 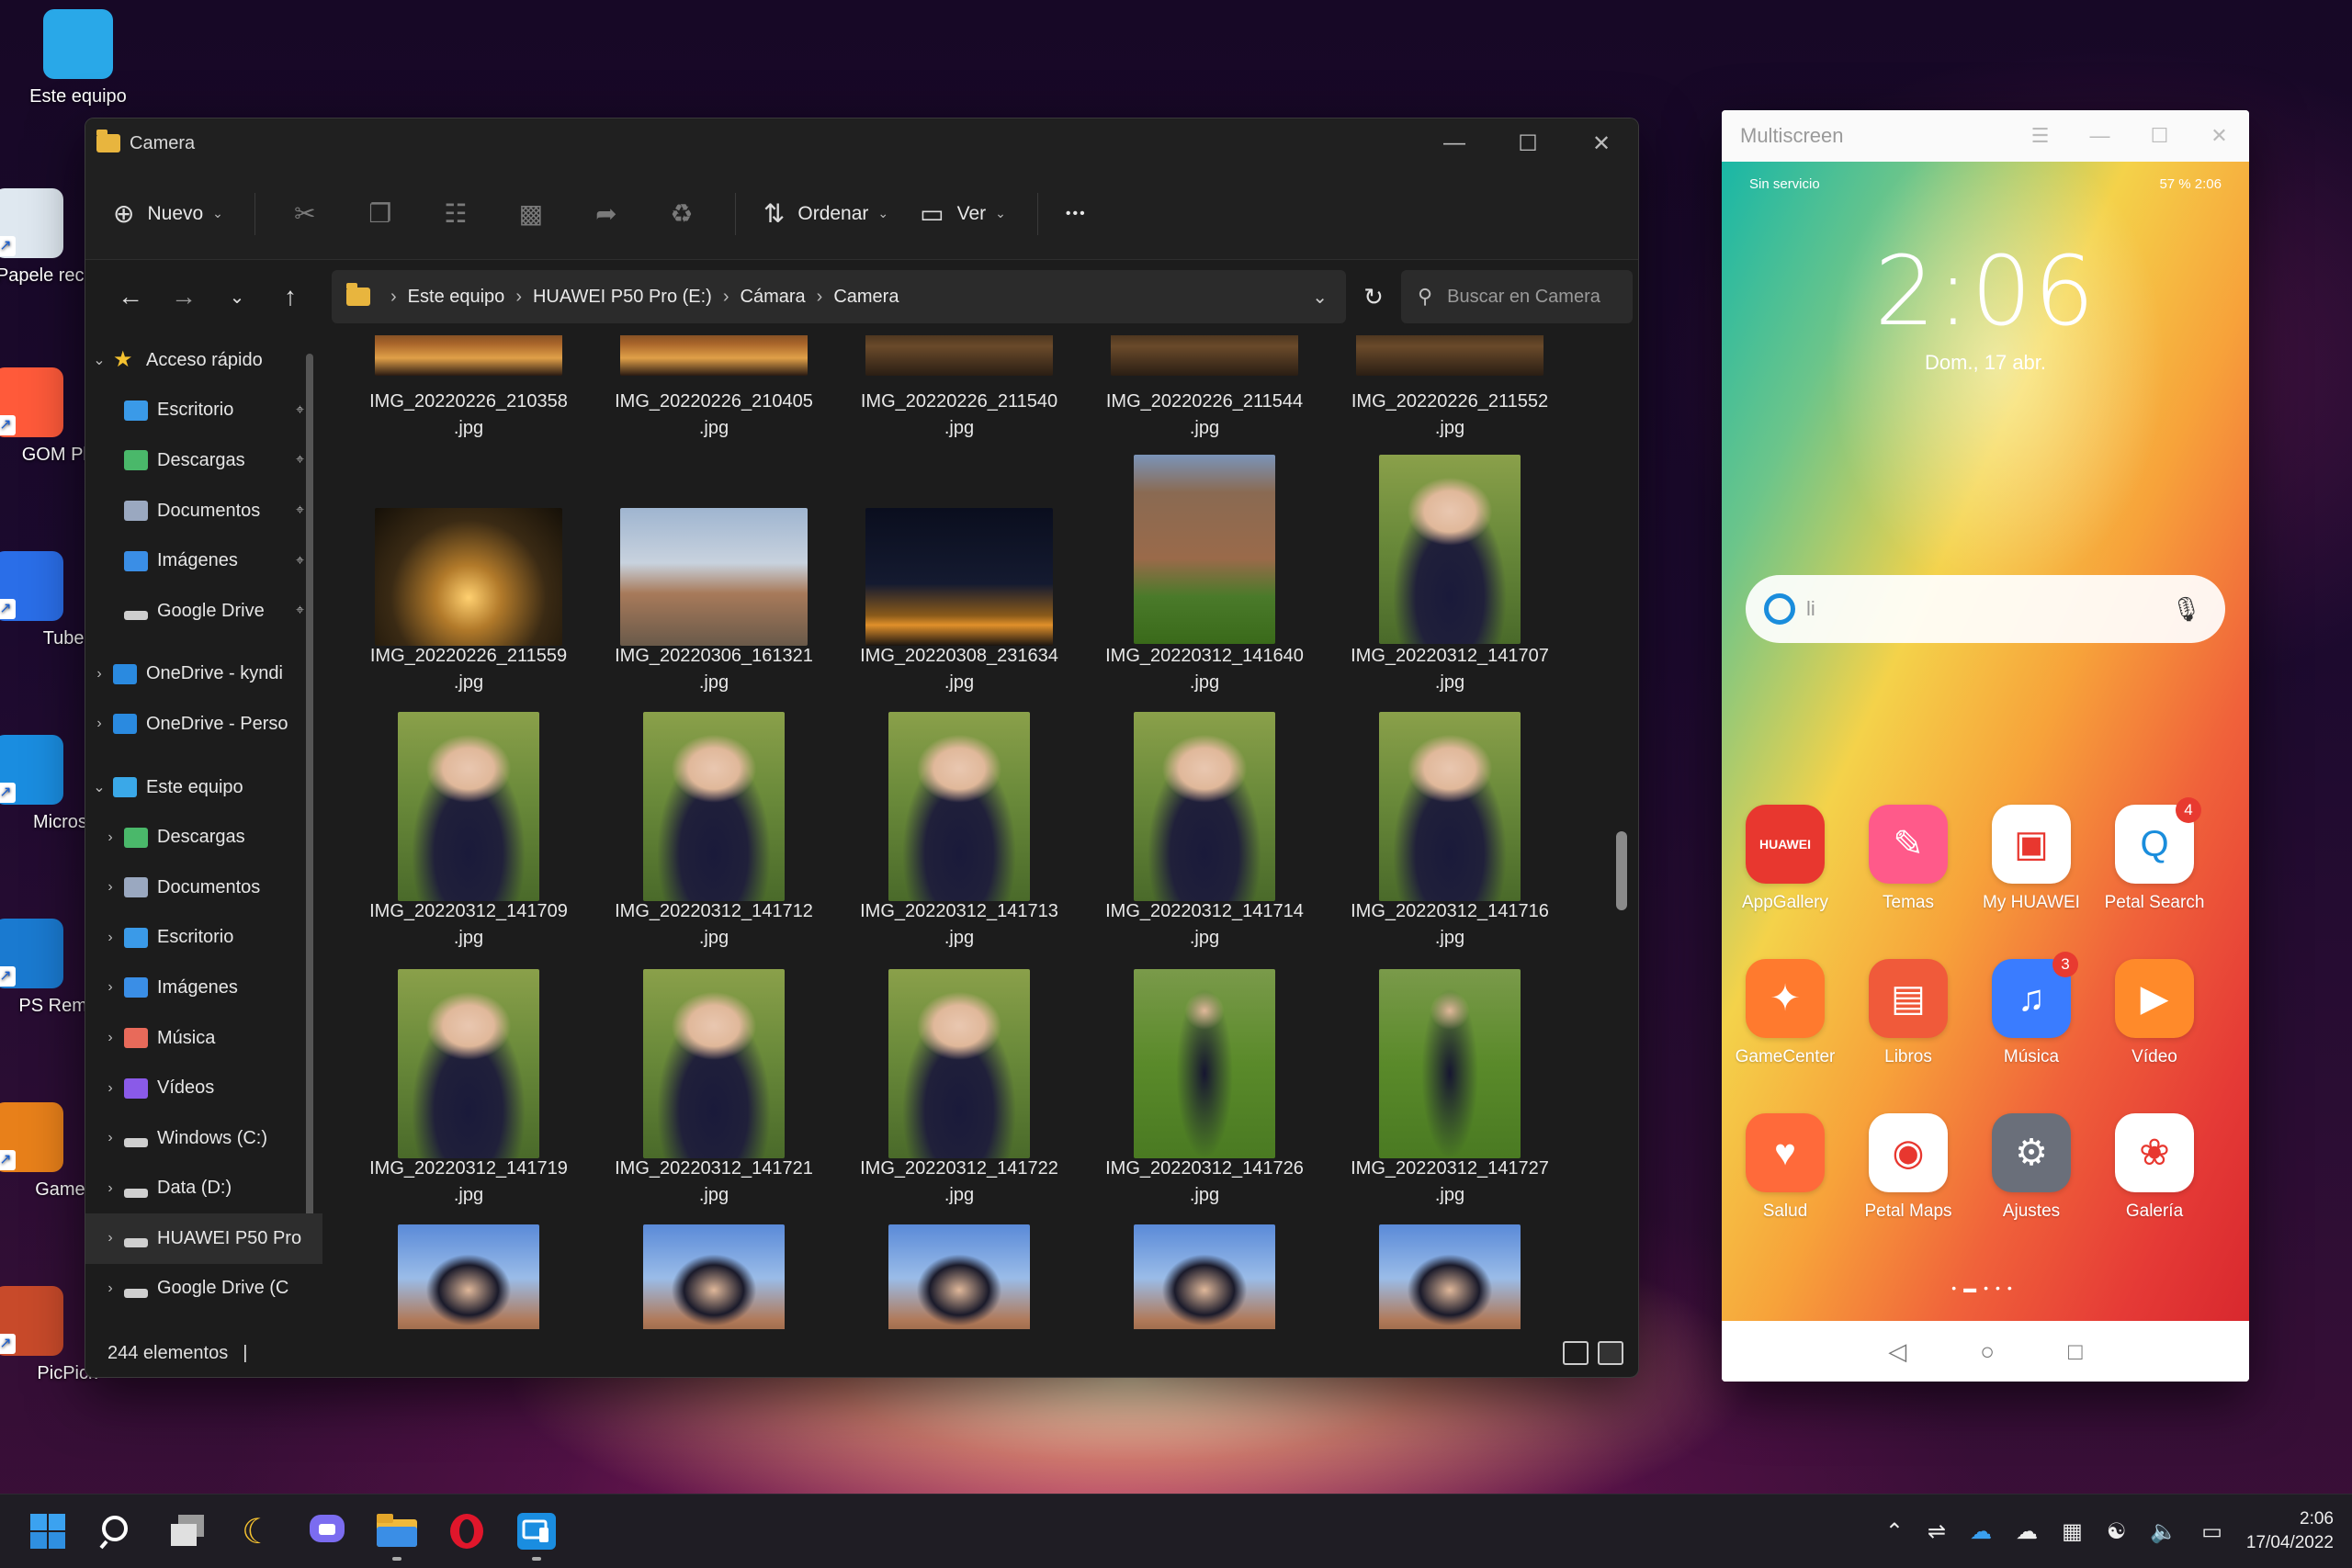 What do you see at coordinates (204, 675) in the screenshot?
I see `sidebar-item: › OneDrive - kyndi` at bounding box center [204, 675].